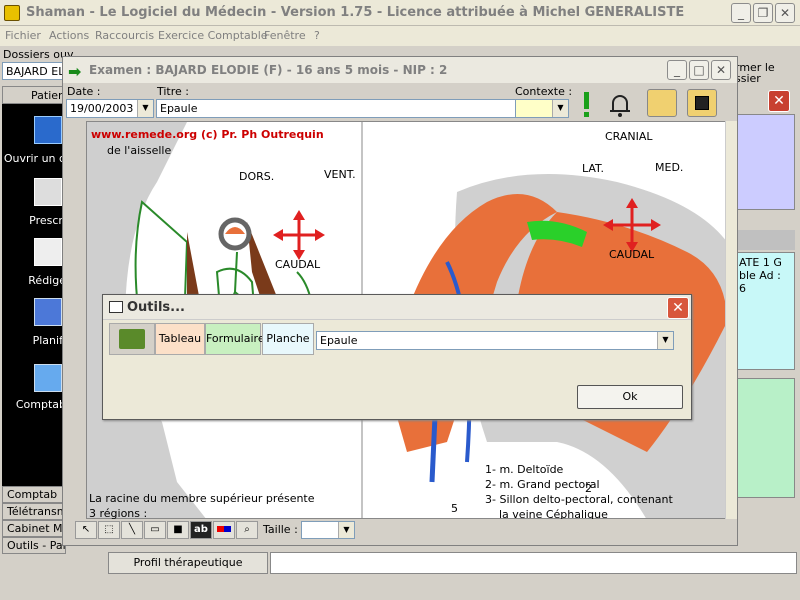  Describe the element at coordinates (760, 262) in the screenshot. I see `right-panel-text-1: ATE 1 G` at that location.